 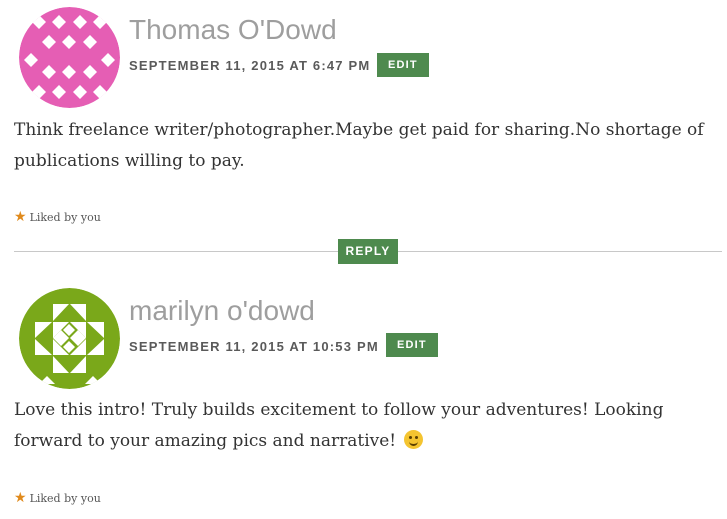 I want to click on avatar-thomas, so click(x=69, y=57).